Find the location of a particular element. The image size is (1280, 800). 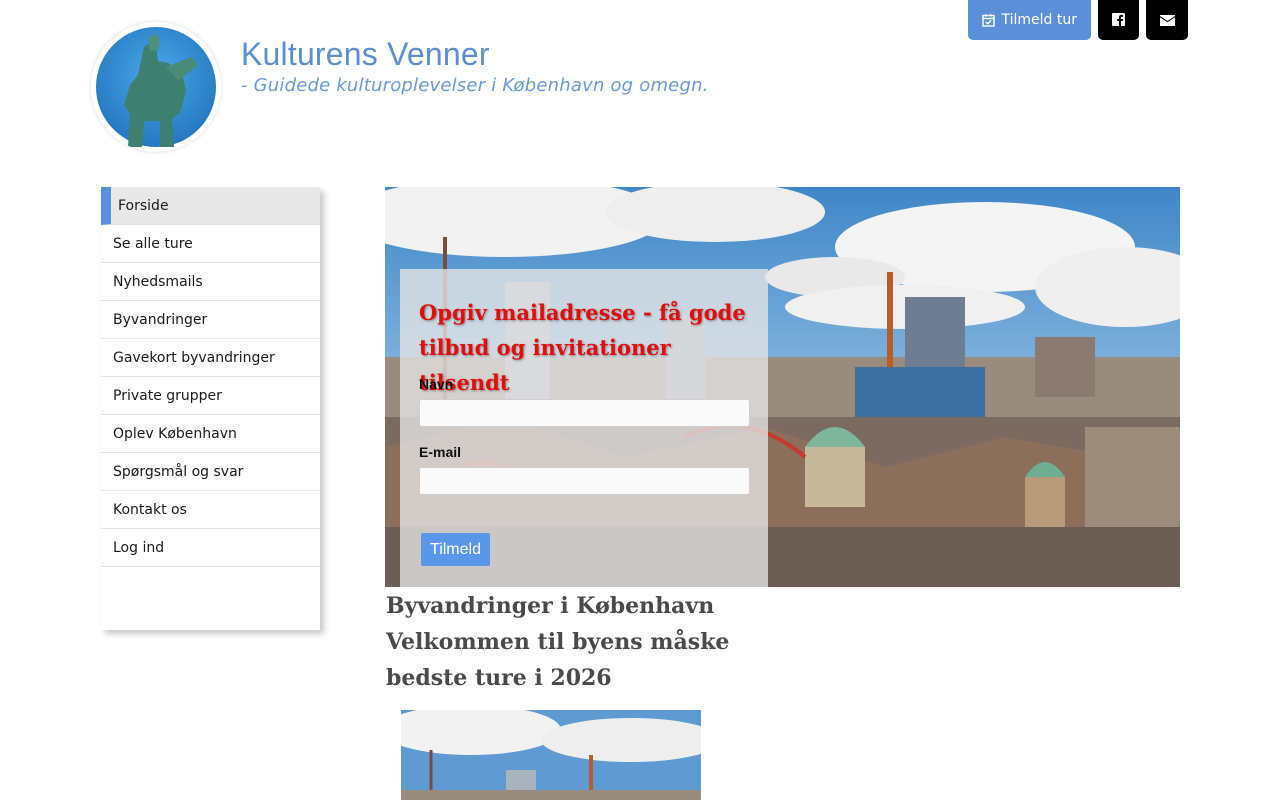

content-heading-line1: Byvandringer i København is located at coordinates (550, 606).